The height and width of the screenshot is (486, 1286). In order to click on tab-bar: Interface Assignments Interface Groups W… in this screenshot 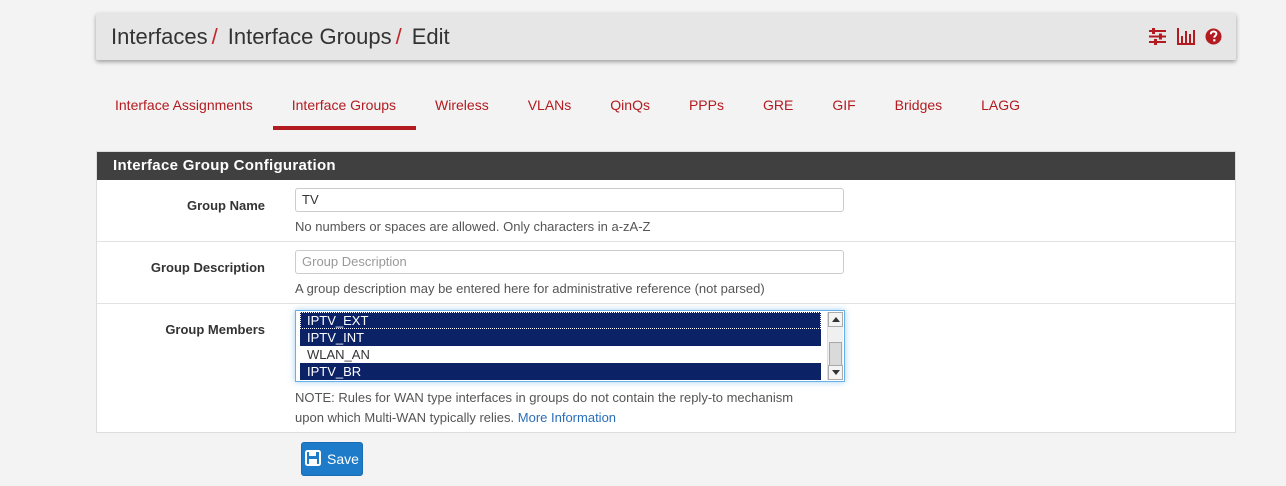, I will do `click(568, 106)`.